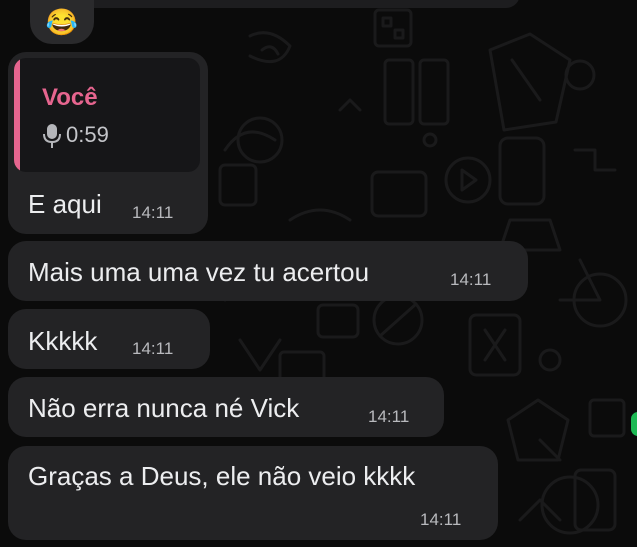 The height and width of the screenshot is (547, 637). Describe the element at coordinates (17, 115) in the screenshot. I see `quote-accent-bar` at that location.